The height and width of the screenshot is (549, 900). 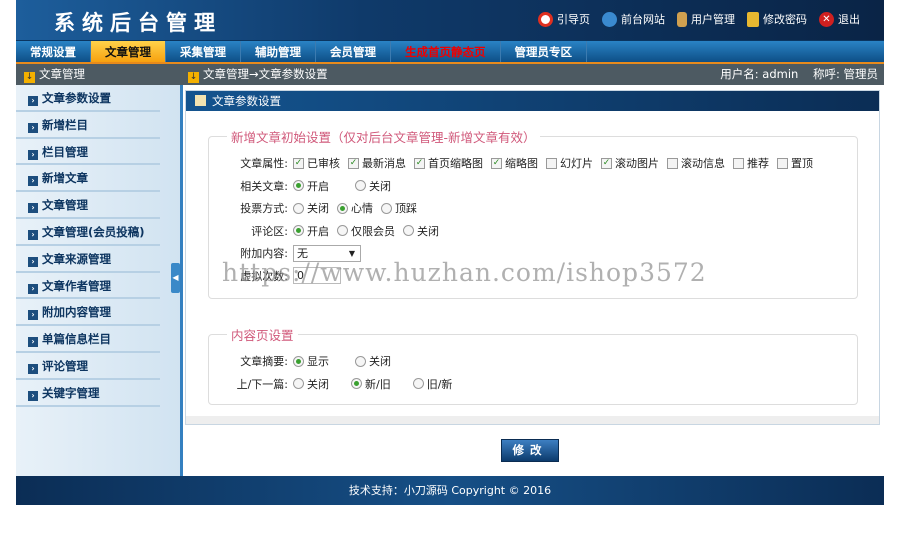 I want to click on sidebar-item-source-manage: › 文章来源管理, so click(x=88, y=259).